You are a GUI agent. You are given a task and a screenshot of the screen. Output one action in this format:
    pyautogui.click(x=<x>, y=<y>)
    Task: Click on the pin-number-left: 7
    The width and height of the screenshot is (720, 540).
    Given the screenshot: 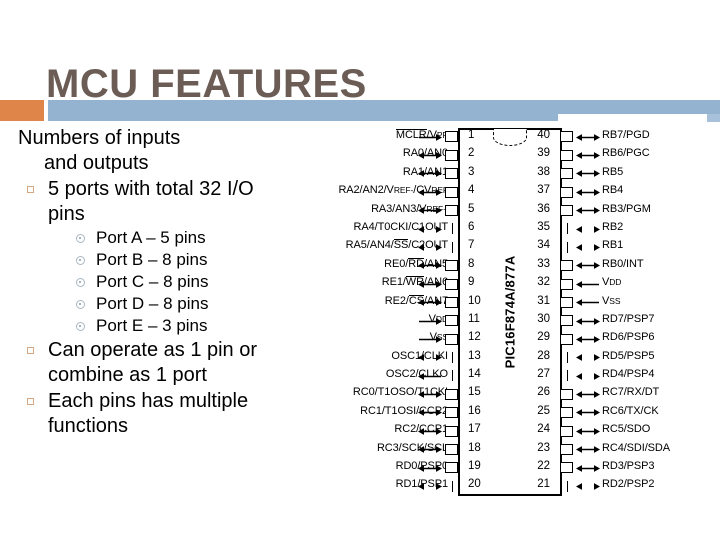 What is the action you would take?
    pyautogui.click(x=471, y=245)
    